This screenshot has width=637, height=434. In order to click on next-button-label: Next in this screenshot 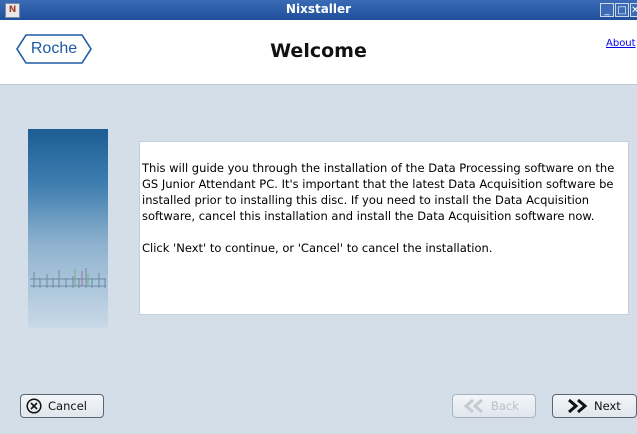, I will do `click(607, 406)`.